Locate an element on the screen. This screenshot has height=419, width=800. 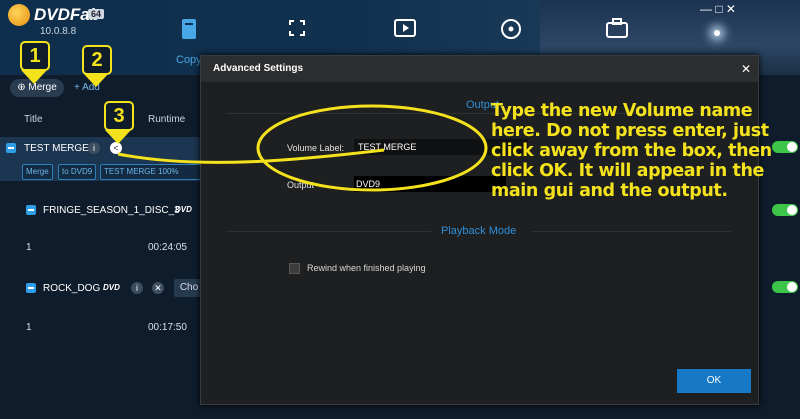
step-1-badge: 1 is located at coordinates (35, 56).